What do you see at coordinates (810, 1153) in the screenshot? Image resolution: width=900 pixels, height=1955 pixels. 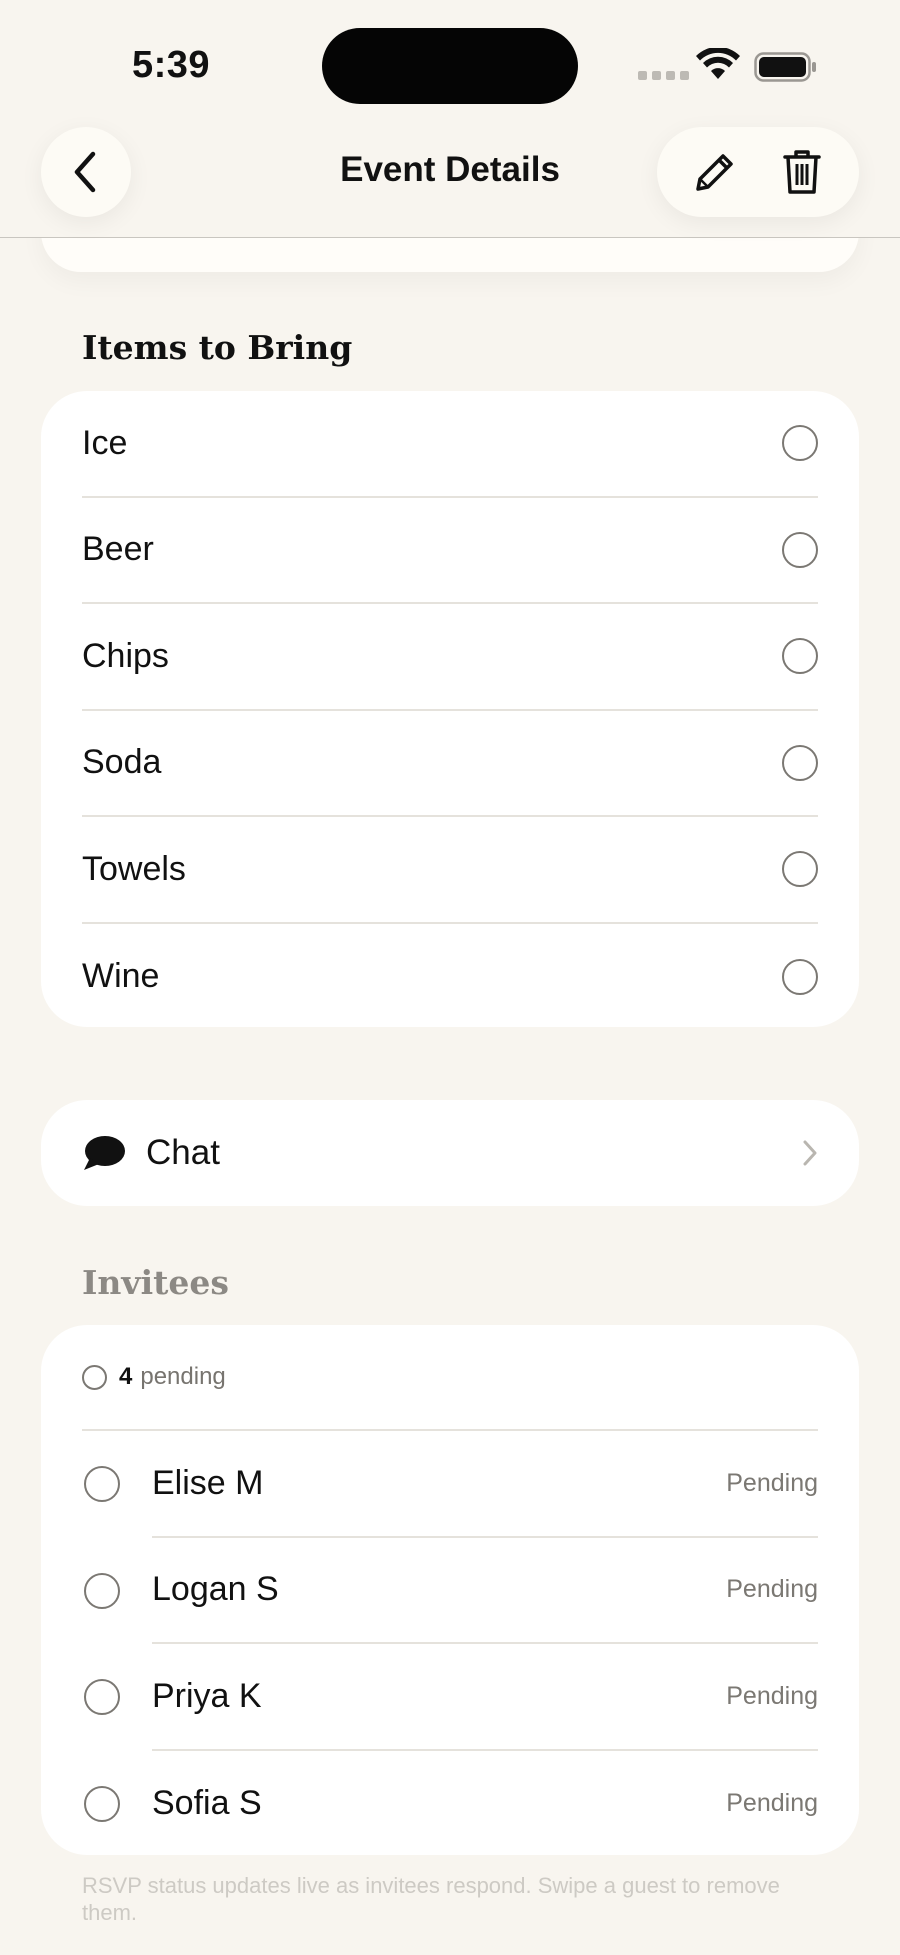 I see `chevron-right-icon` at bounding box center [810, 1153].